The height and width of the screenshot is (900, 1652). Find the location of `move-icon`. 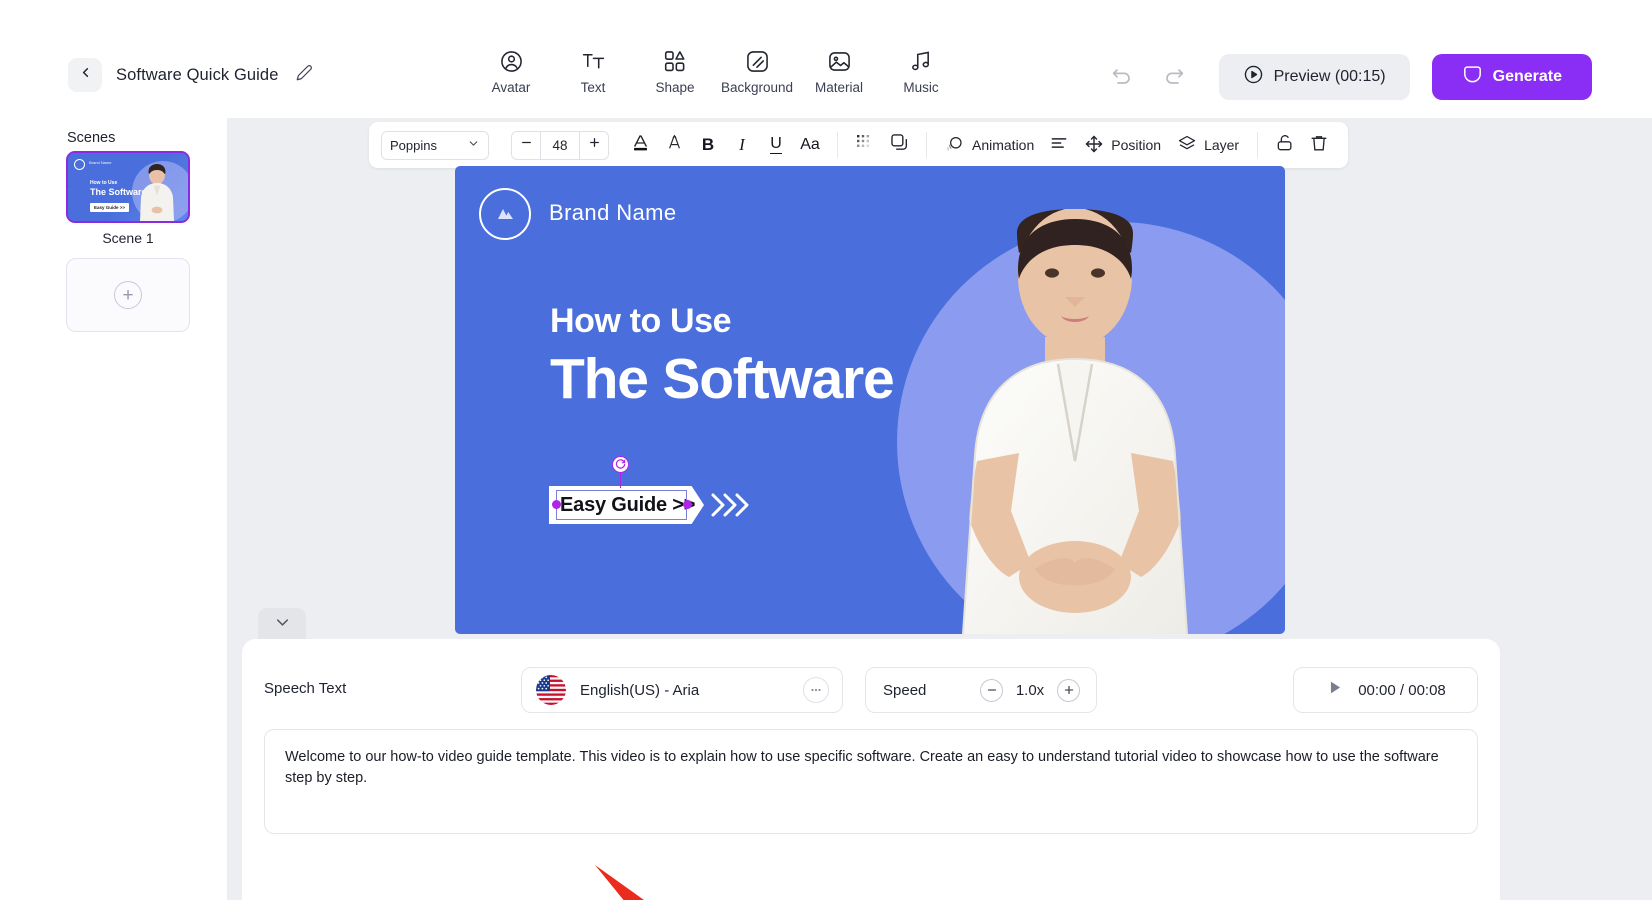

move-icon is located at coordinates (1094, 145).